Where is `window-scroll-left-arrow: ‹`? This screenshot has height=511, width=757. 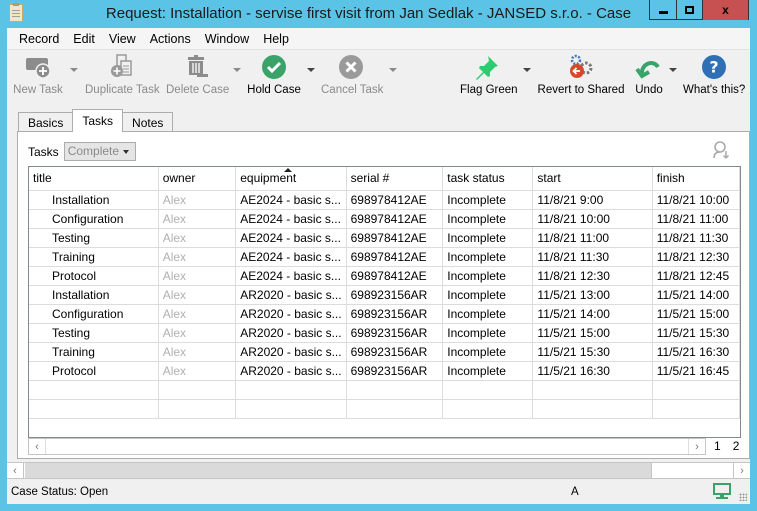 window-scroll-left-arrow: ‹ is located at coordinates (15, 470).